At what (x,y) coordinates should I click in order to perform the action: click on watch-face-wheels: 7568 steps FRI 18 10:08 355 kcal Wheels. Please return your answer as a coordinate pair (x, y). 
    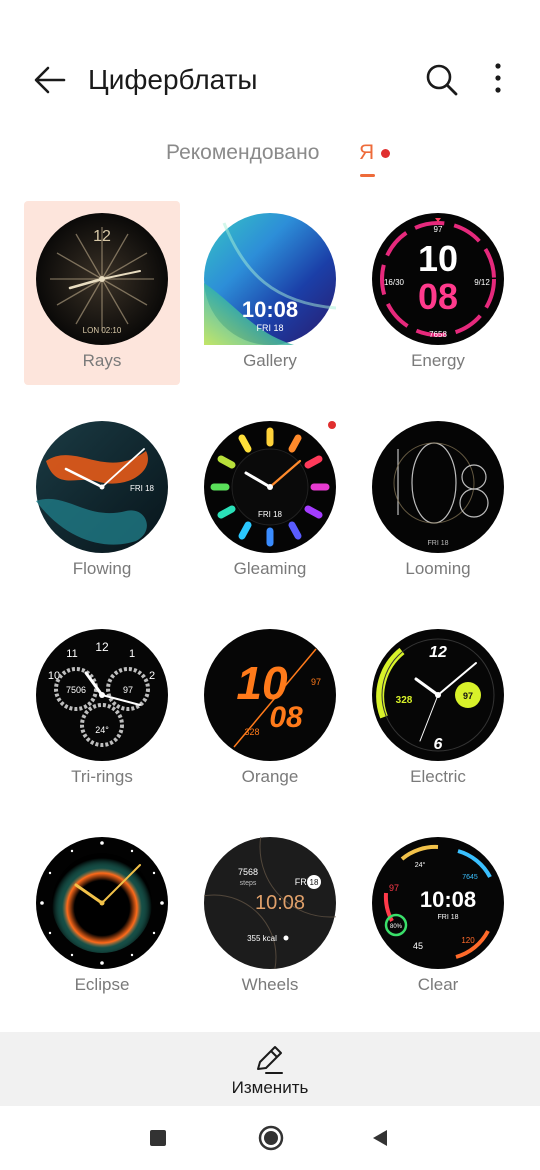
    Looking at the image, I should click on (270, 917).